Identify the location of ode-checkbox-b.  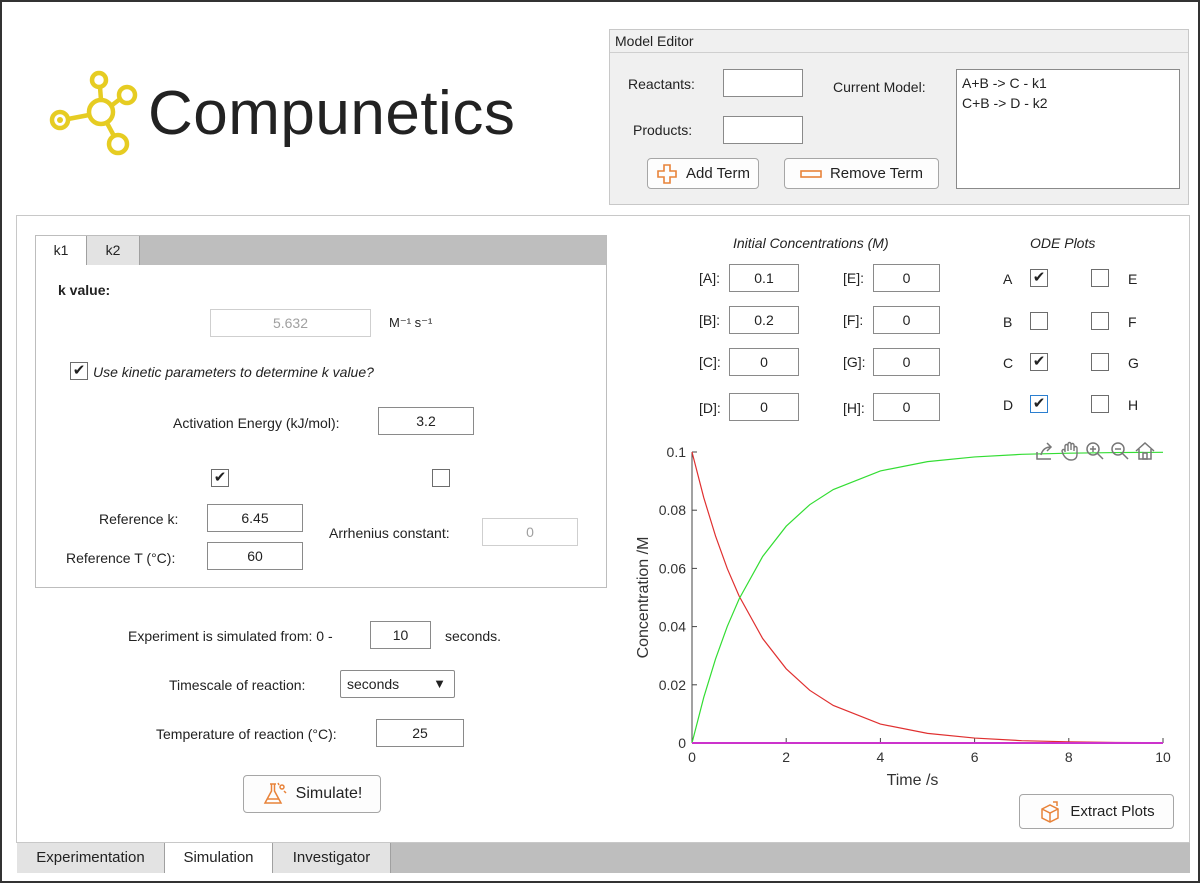
(1039, 321).